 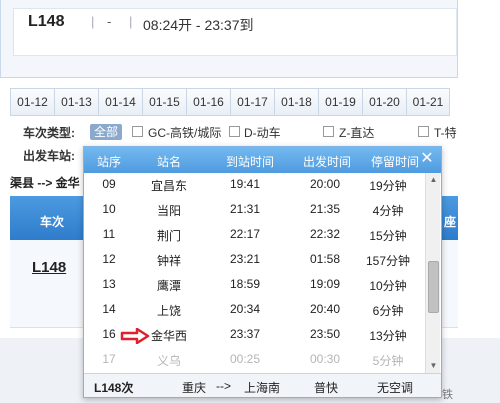 What do you see at coordinates (106, 132) in the screenshot?
I see `filter-all-button: 全部` at bounding box center [106, 132].